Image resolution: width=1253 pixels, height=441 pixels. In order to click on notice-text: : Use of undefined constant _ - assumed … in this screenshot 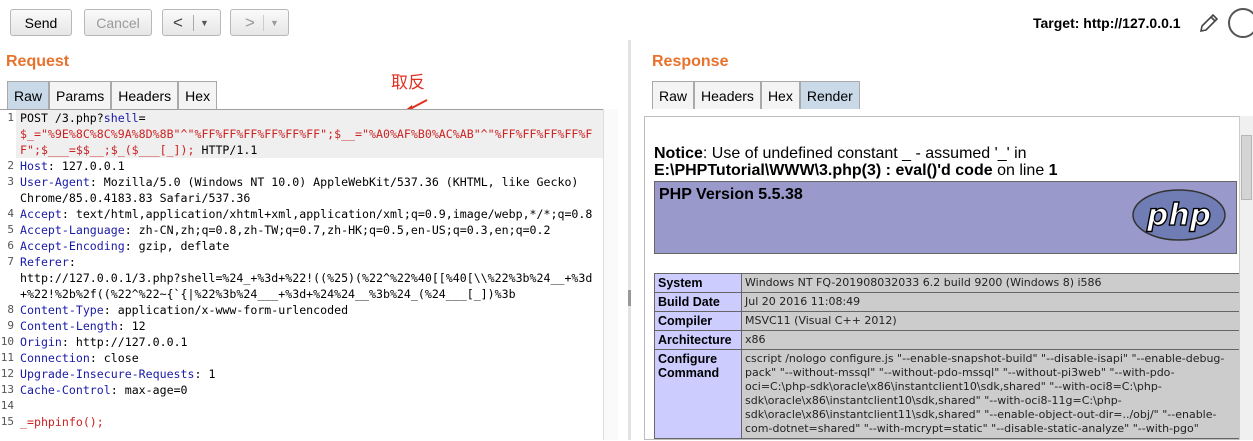, I will do `click(864, 153)`.